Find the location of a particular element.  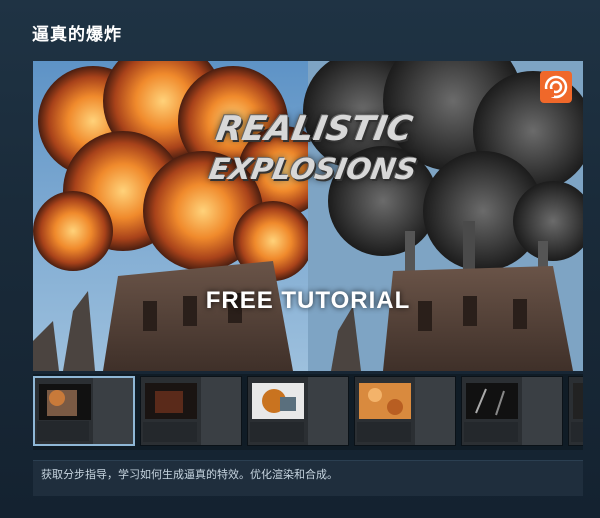

hero-subtitle: FREE TUTORIAL is located at coordinates (308, 300).